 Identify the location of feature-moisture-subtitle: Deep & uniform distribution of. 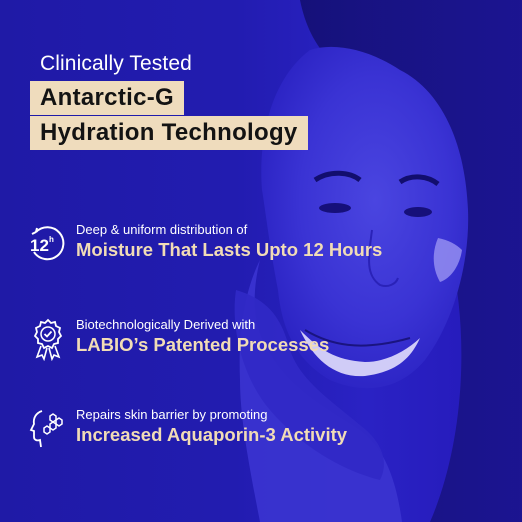
(162, 229).